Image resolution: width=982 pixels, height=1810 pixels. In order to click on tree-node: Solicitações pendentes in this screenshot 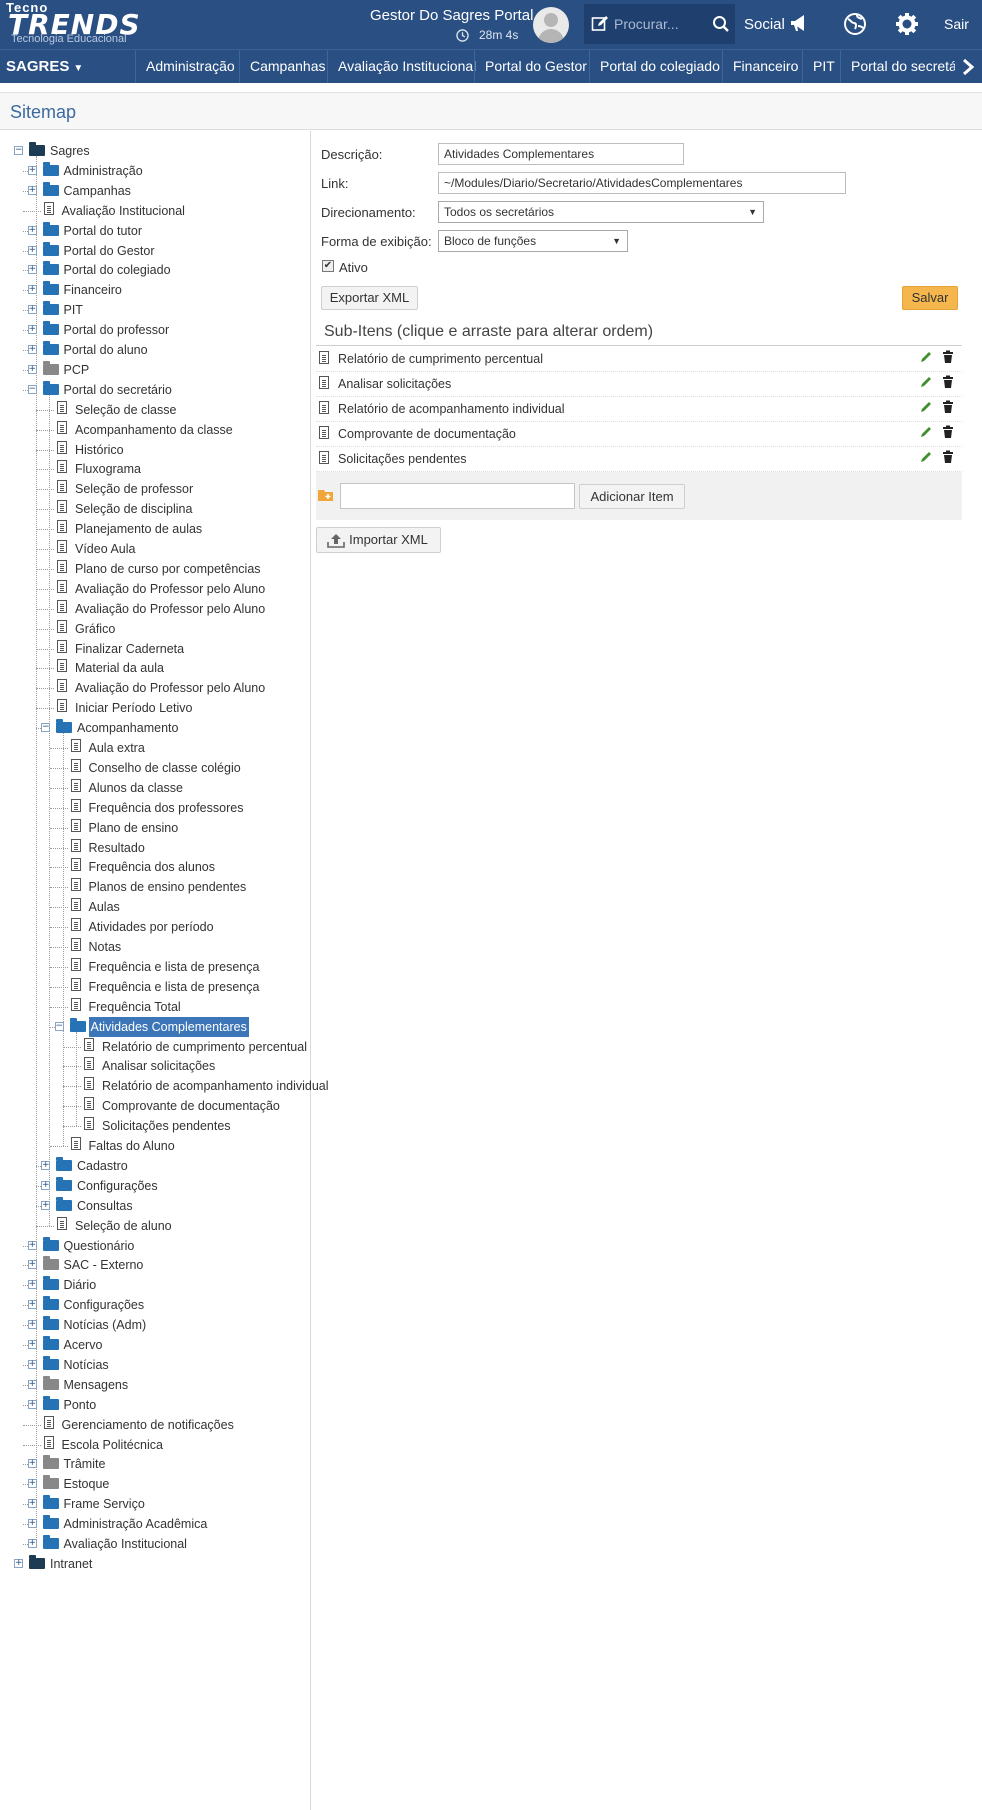, I will do `click(170, 1126)`.